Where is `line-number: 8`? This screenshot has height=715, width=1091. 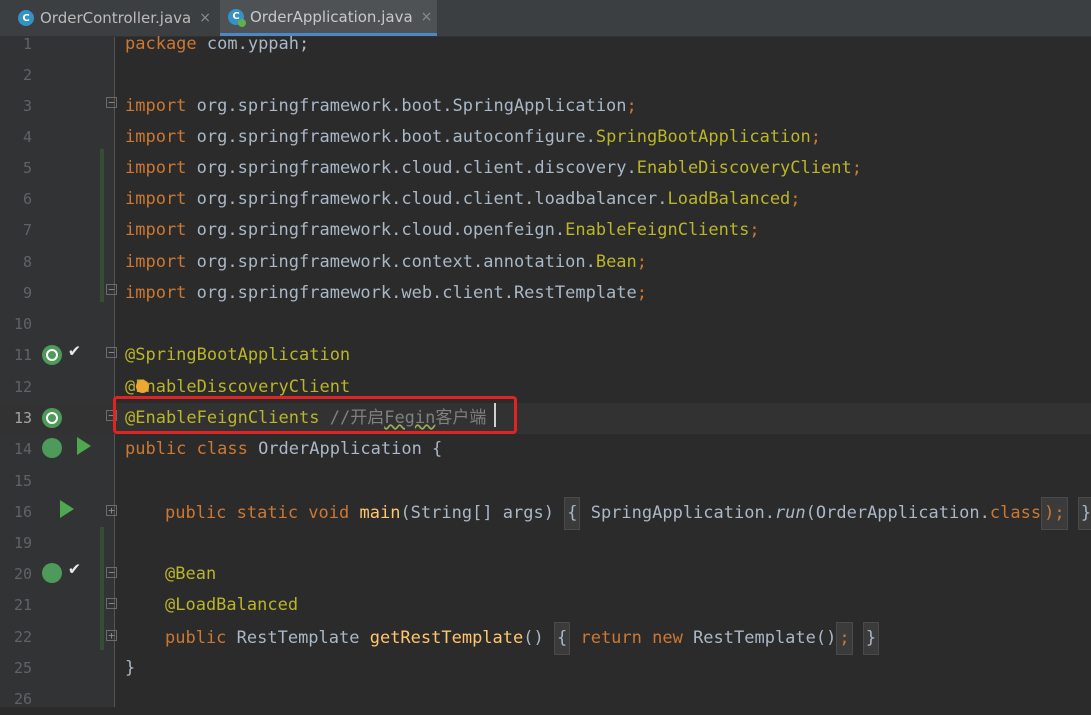
line-number: 8 is located at coordinates (27, 262).